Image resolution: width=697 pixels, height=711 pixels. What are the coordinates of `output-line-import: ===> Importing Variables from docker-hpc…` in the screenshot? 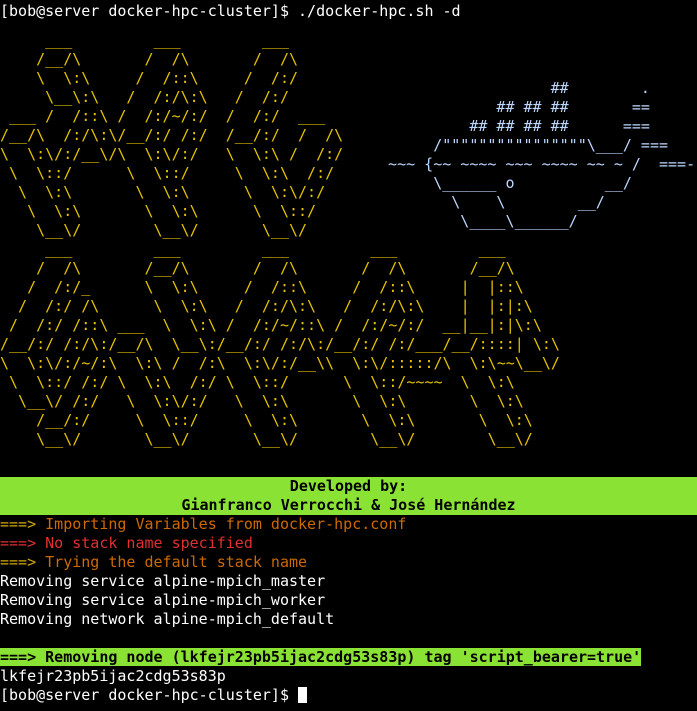 It's located at (203, 524).